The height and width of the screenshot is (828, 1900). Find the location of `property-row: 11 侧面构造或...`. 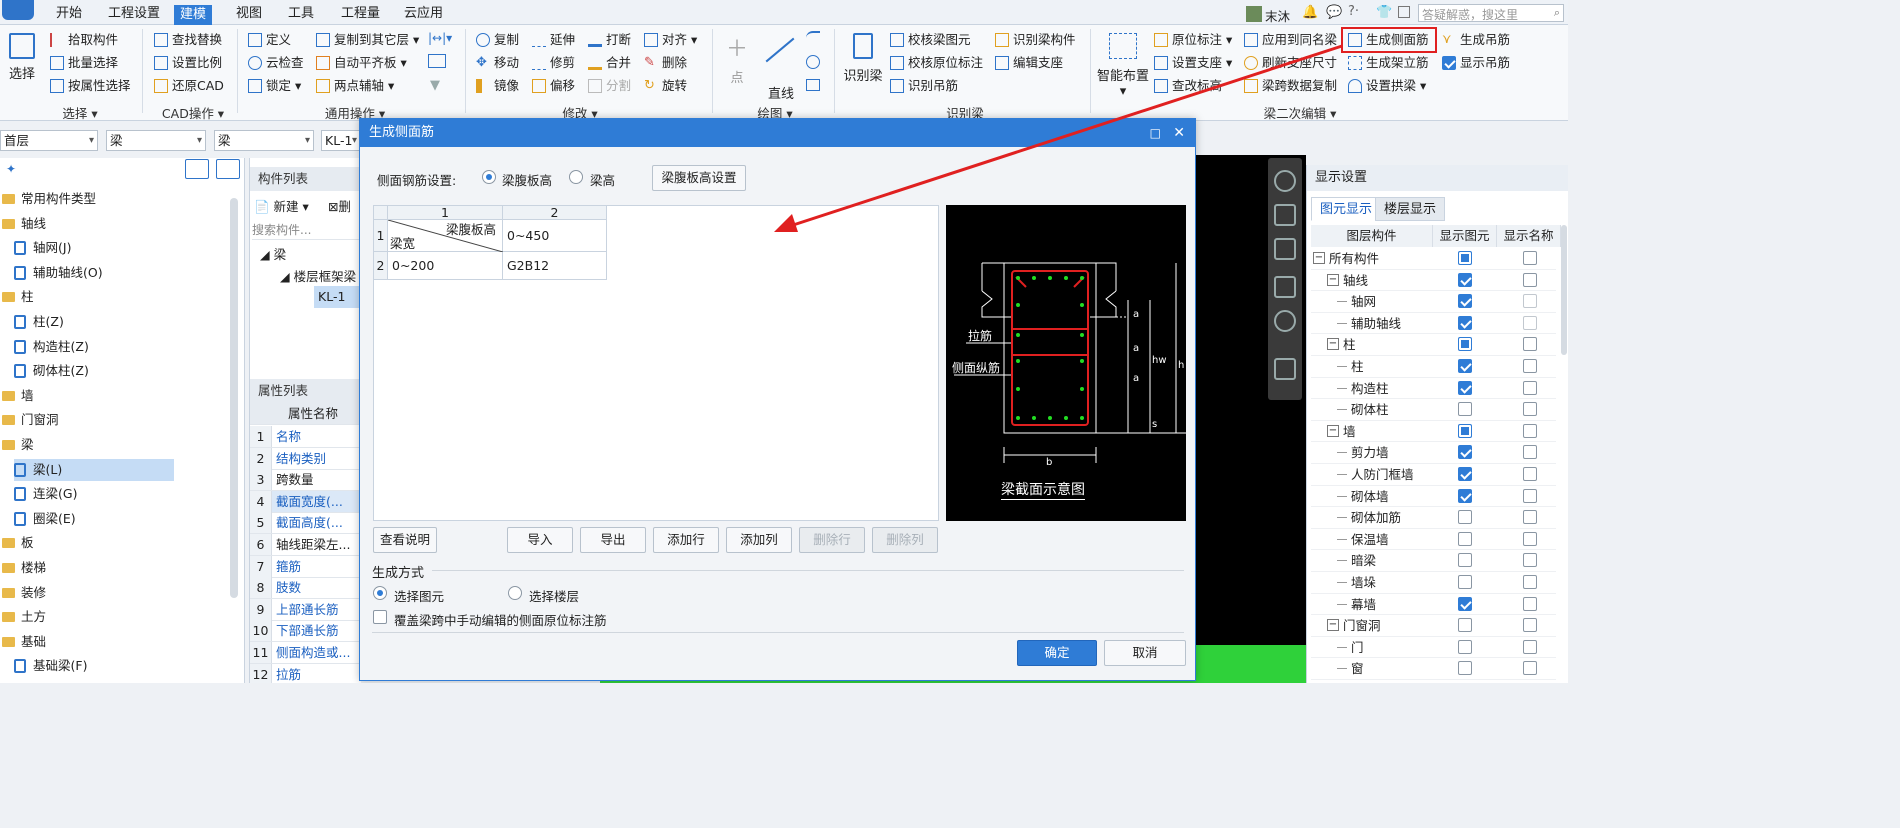

property-row: 11 侧面构造或... is located at coordinates (306, 653).